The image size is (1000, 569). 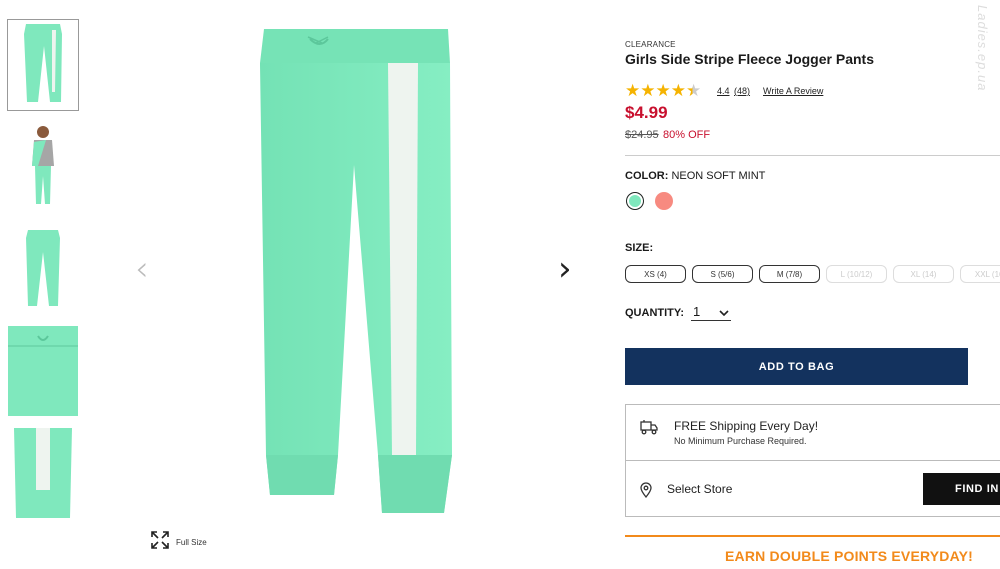 What do you see at coordinates (789, 274) in the screenshot?
I see `size-m-button: M (7/8)` at bounding box center [789, 274].